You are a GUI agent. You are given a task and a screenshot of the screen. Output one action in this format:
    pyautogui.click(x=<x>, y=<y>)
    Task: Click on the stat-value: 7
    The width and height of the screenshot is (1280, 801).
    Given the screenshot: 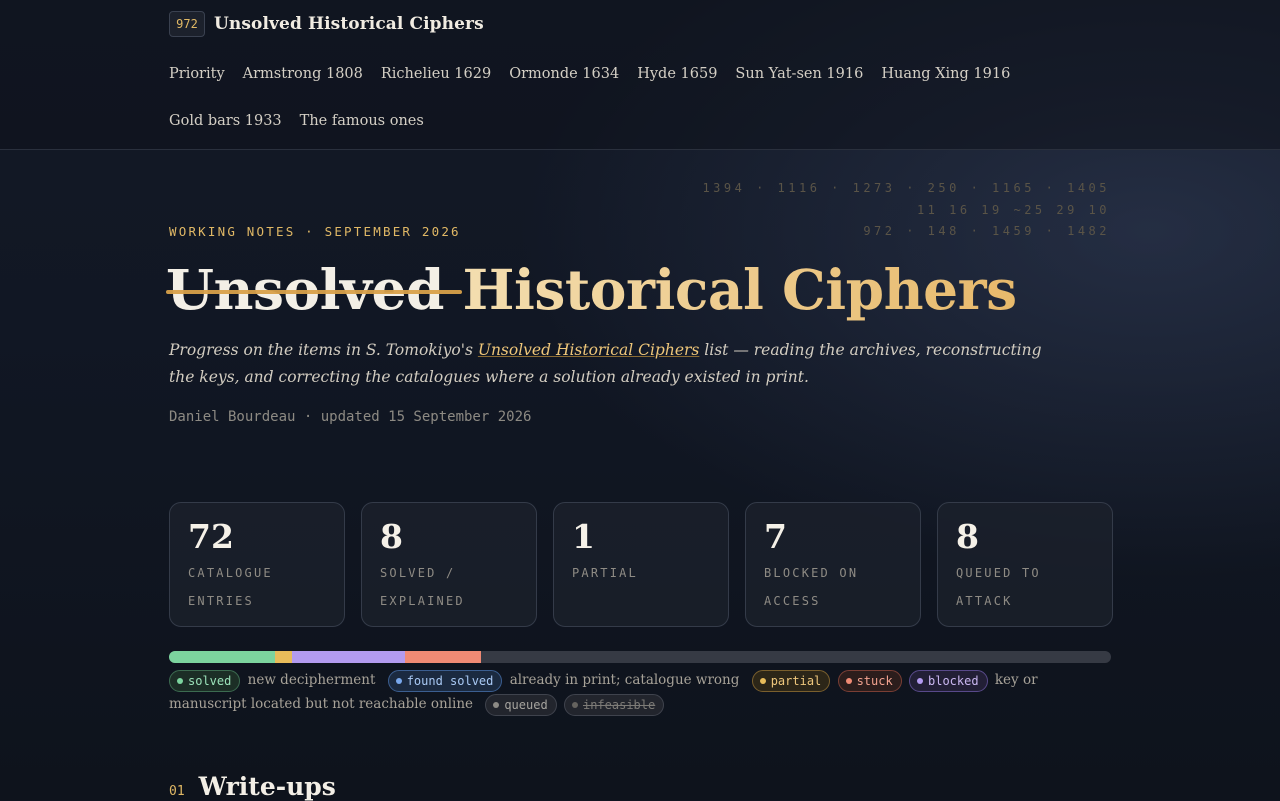 What is the action you would take?
    pyautogui.click(x=775, y=536)
    